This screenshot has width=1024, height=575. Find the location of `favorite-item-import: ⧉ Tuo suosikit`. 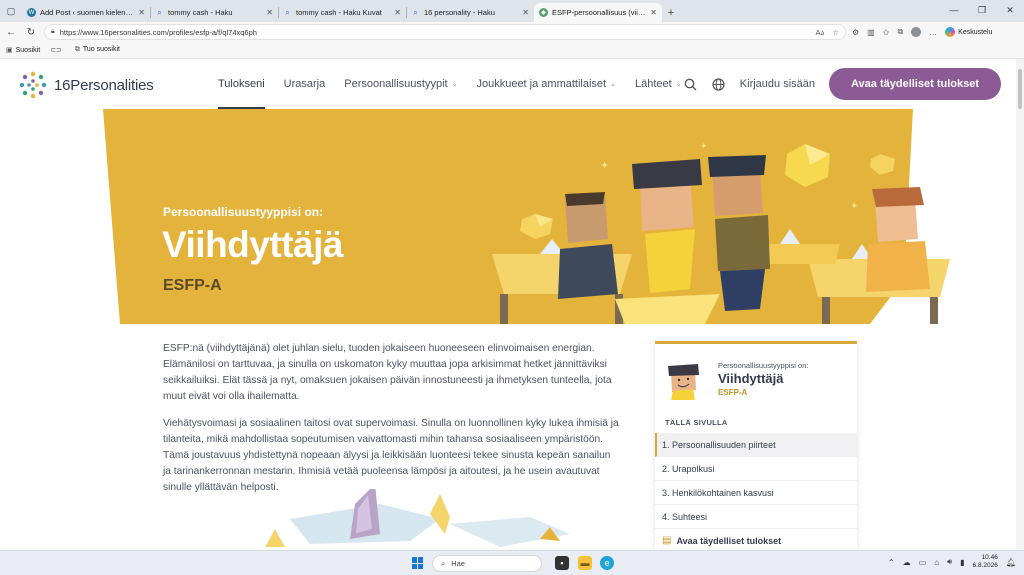

favorite-item-import: ⧉ Tuo suosikit is located at coordinates (97, 50).